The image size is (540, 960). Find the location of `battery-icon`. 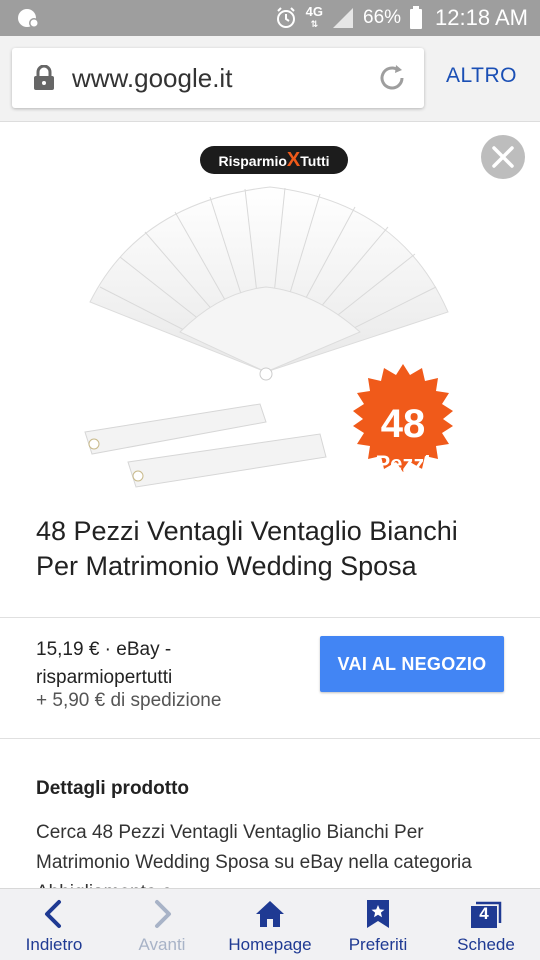

battery-icon is located at coordinates (416, 17).